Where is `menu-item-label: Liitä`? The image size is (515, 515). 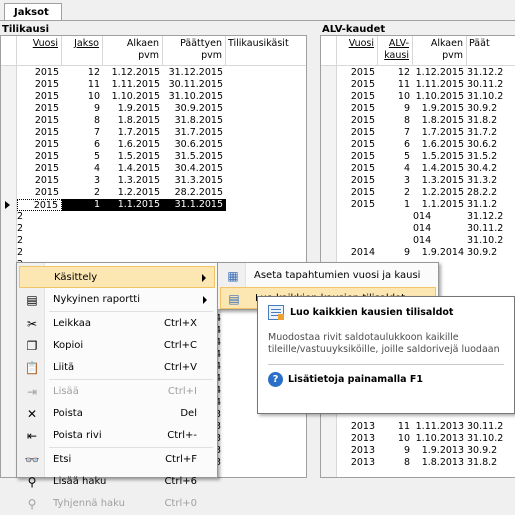
menu-item-label: Liitä is located at coordinates (64, 367).